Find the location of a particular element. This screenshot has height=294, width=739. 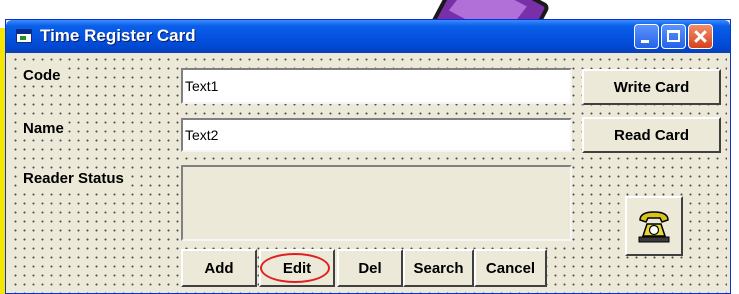

telephone-icon is located at coordinates (654, 227).